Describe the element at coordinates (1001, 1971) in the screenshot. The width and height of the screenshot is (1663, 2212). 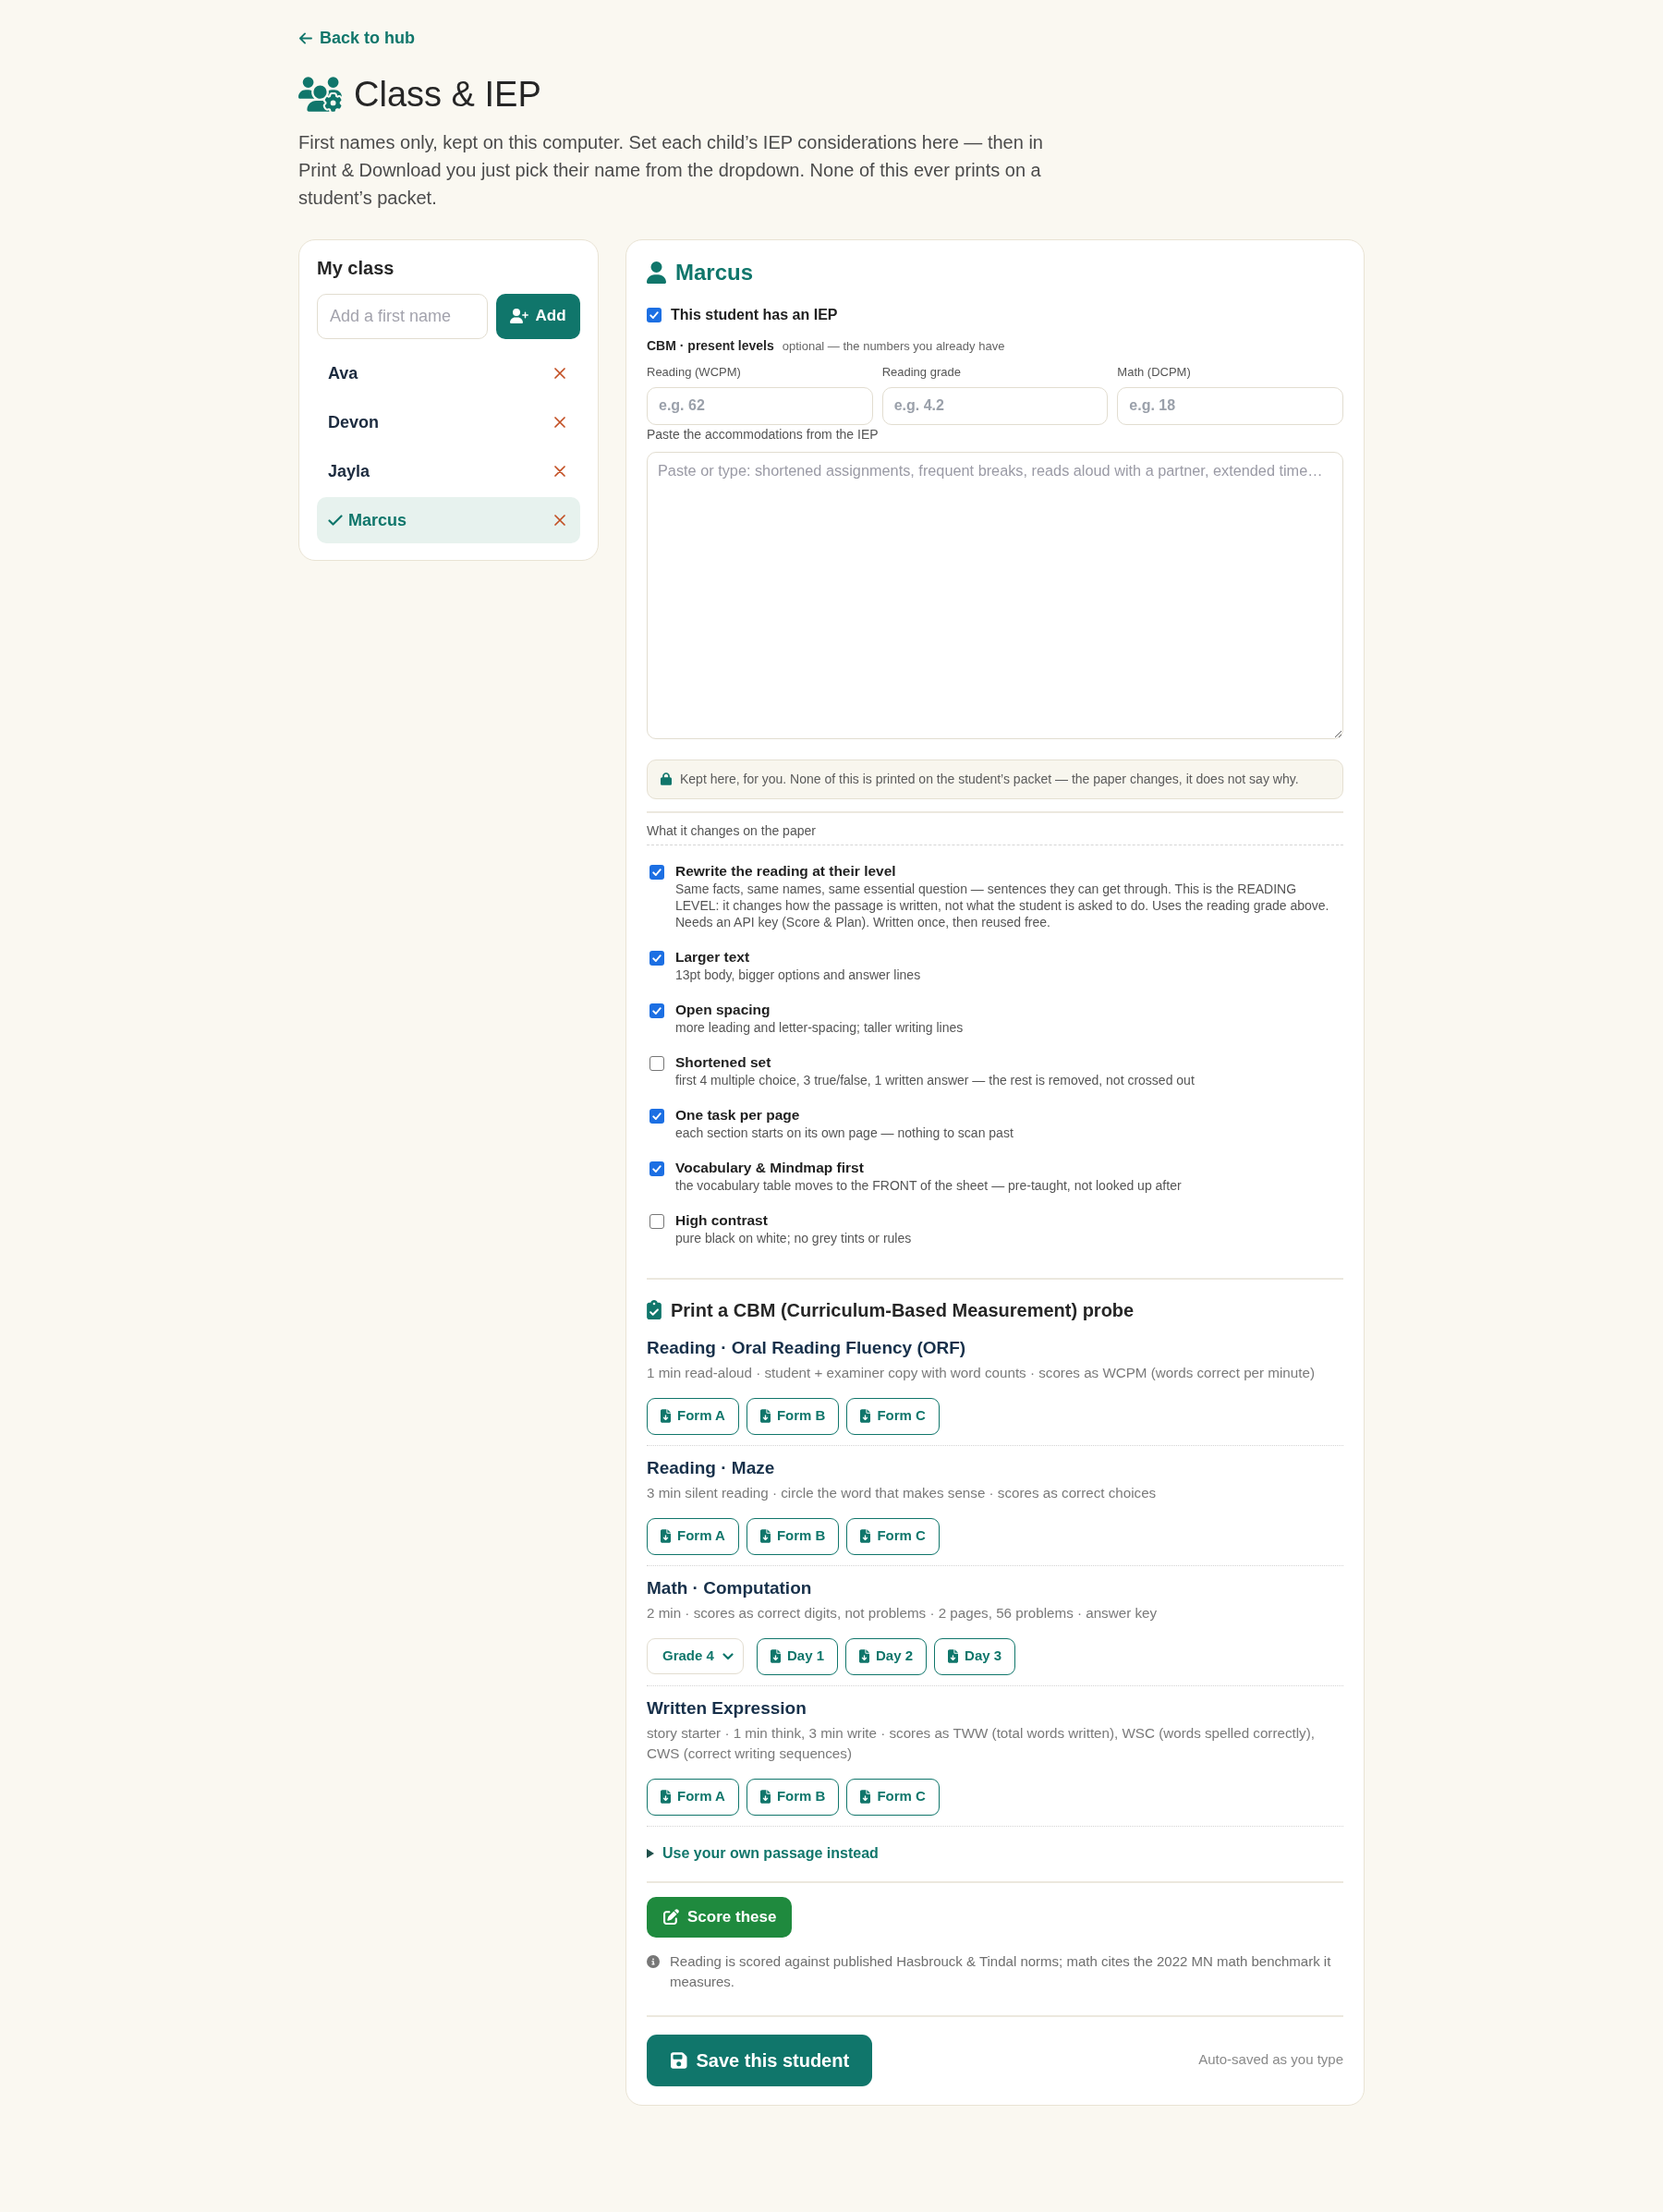
I see `info-note: Reading is scored against published Hasbrouck & Tindal norms; math cites the 2022 MN math benchmark it measures.` at that location.